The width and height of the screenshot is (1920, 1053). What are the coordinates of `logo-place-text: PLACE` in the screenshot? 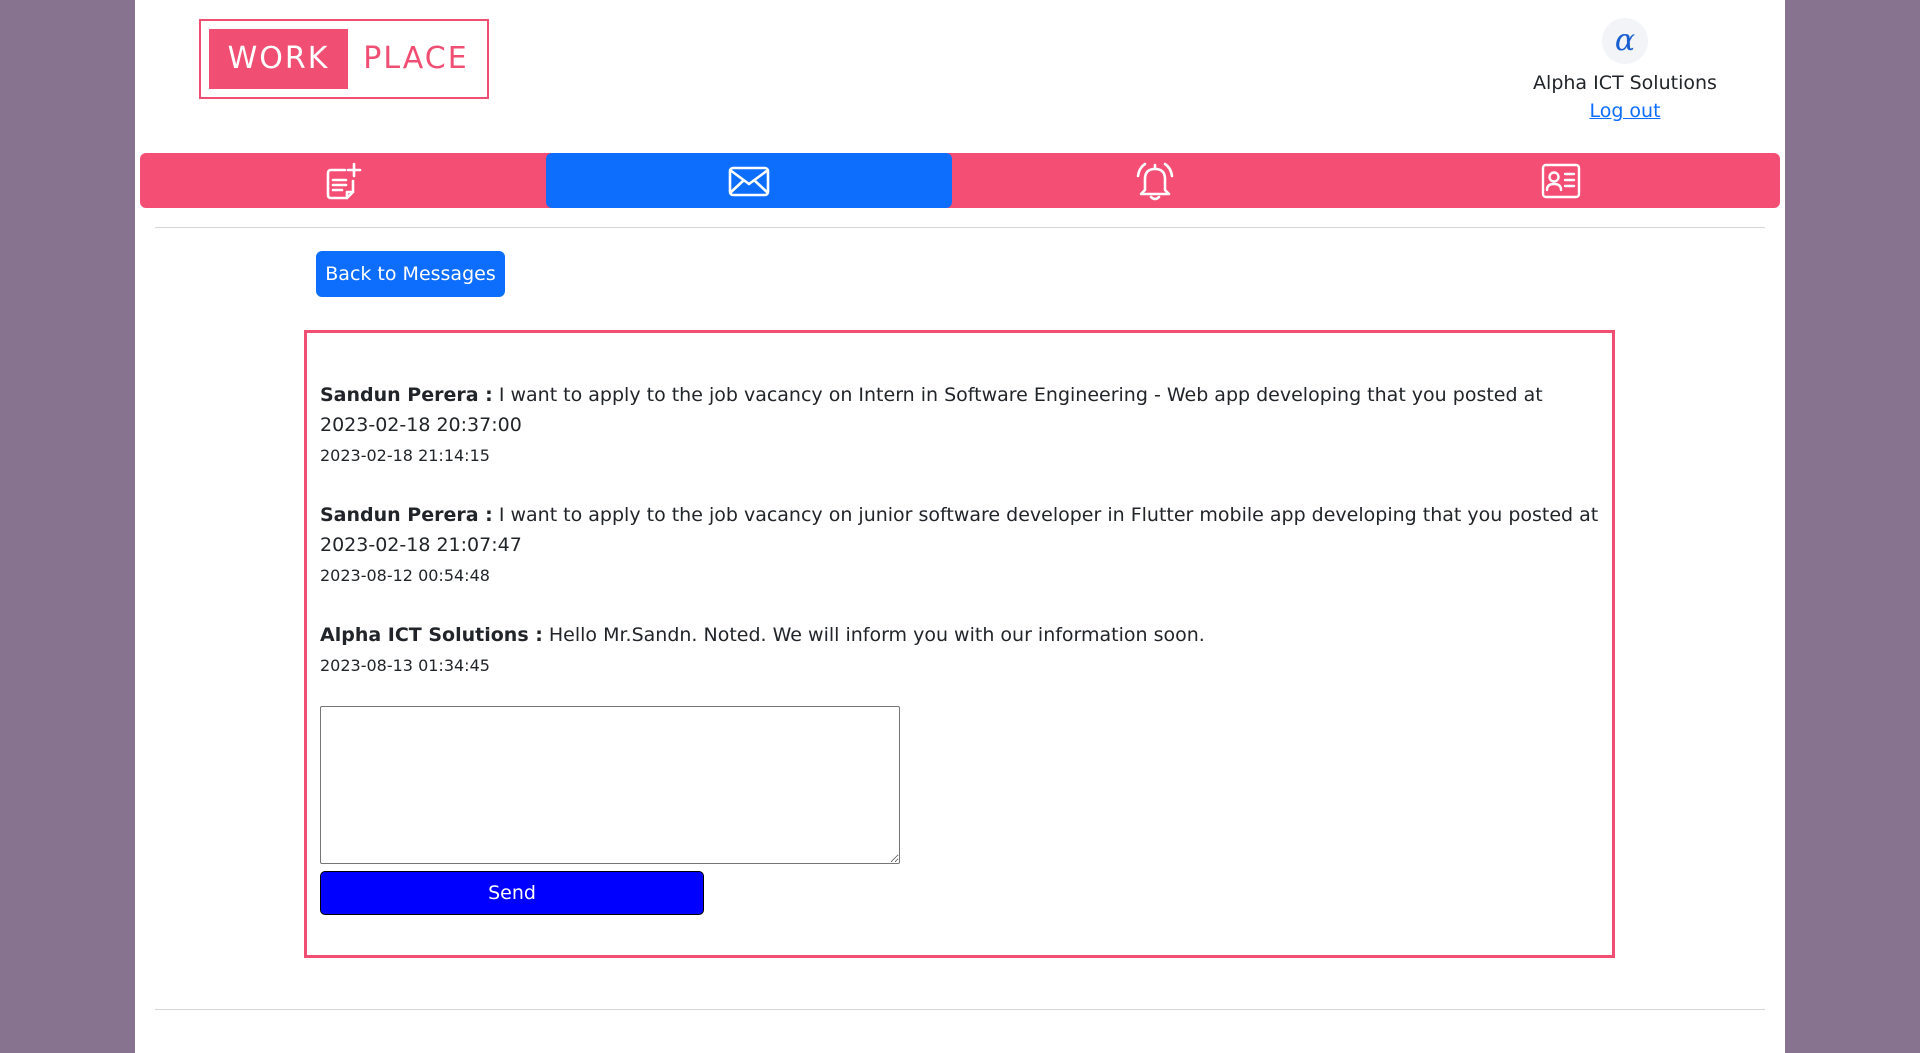 It's located at (416, 58).